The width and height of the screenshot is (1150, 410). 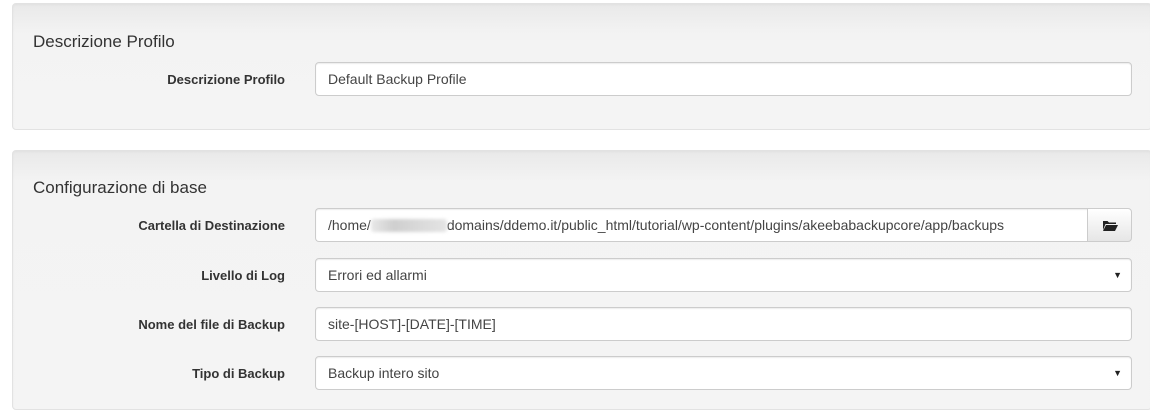 I want to click on backup-type-value: Backup intero sito, so click(x=384, y=373).